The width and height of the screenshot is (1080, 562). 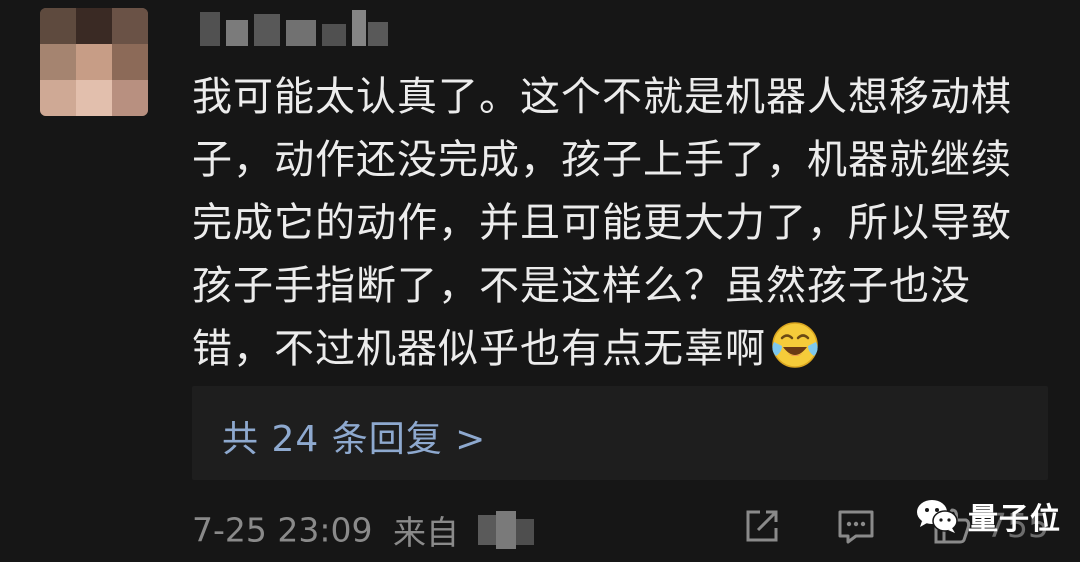 What do you see at coordinates (479, 349) in the screenshot?
I see `comment-line-text: 错，不过机器似乎也有点无辜啊` at bounding box center [479, 349].